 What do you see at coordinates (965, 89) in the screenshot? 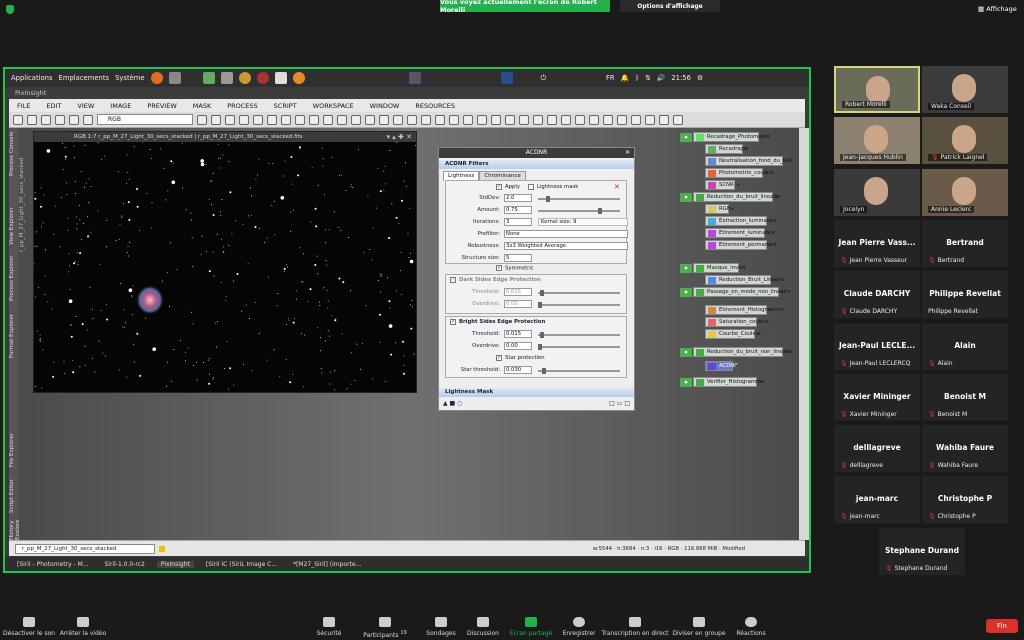
I see `participant-tile: Waka Conseil` at bounding box center [965, 89].